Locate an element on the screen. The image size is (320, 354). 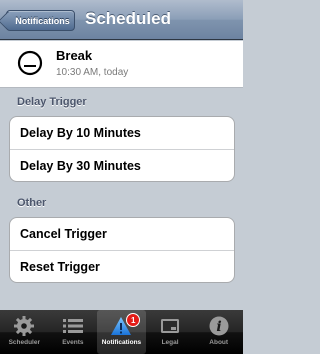
tab-events: Events is located at coordinates (73, 332).